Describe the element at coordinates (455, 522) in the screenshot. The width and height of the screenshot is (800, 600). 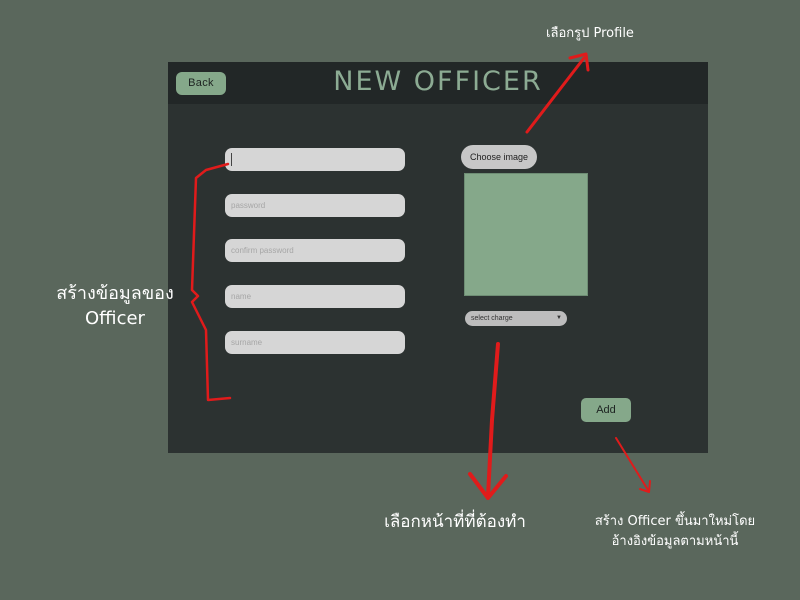
I see `charge-note: เลือกหน้าที่ที่ต้องทำ` at that location.